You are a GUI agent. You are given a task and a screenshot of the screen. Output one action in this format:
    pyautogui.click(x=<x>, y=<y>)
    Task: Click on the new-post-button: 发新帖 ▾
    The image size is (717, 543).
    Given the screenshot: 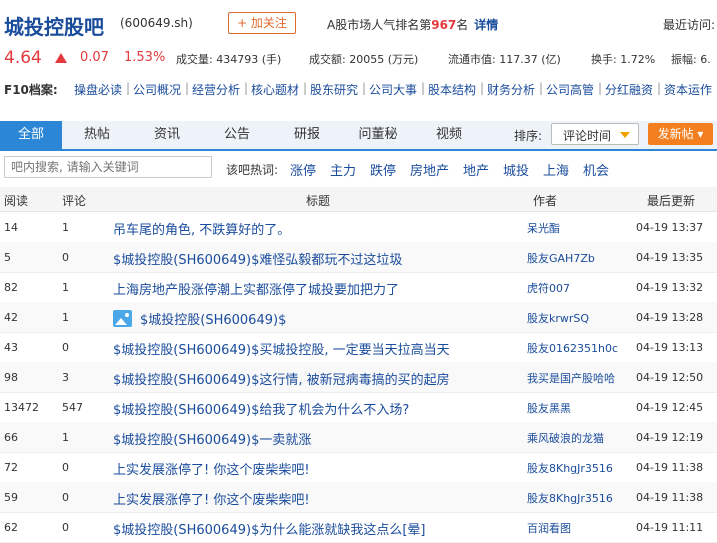 What is the action you would take?
    pyautogui.click(x=680, y=134)
    